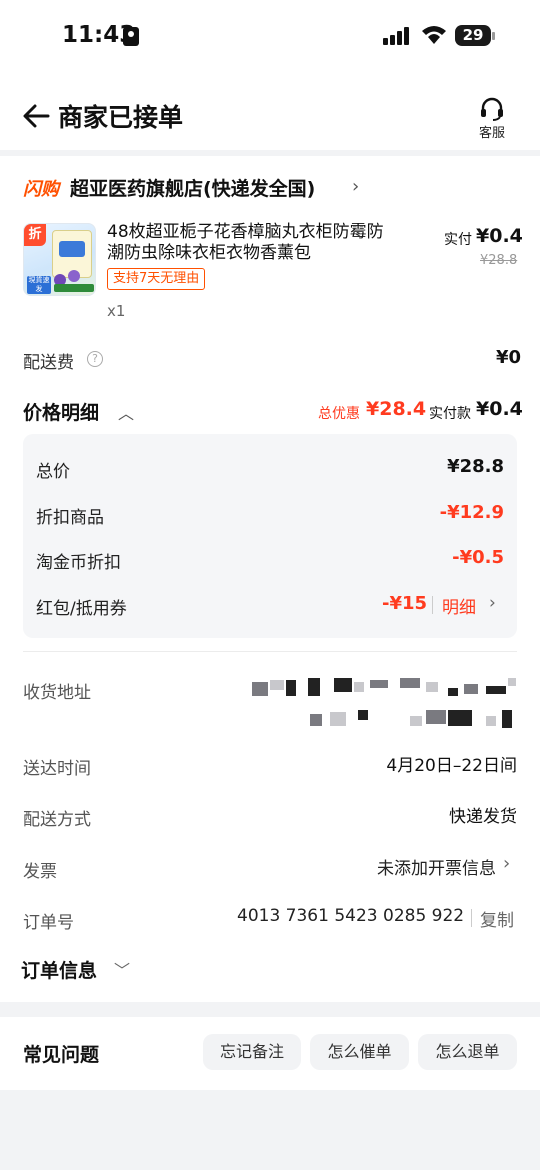  Describe the element at coordinates (57, 693) in the screenshot. I see `address-label: 收货地址` at that location.